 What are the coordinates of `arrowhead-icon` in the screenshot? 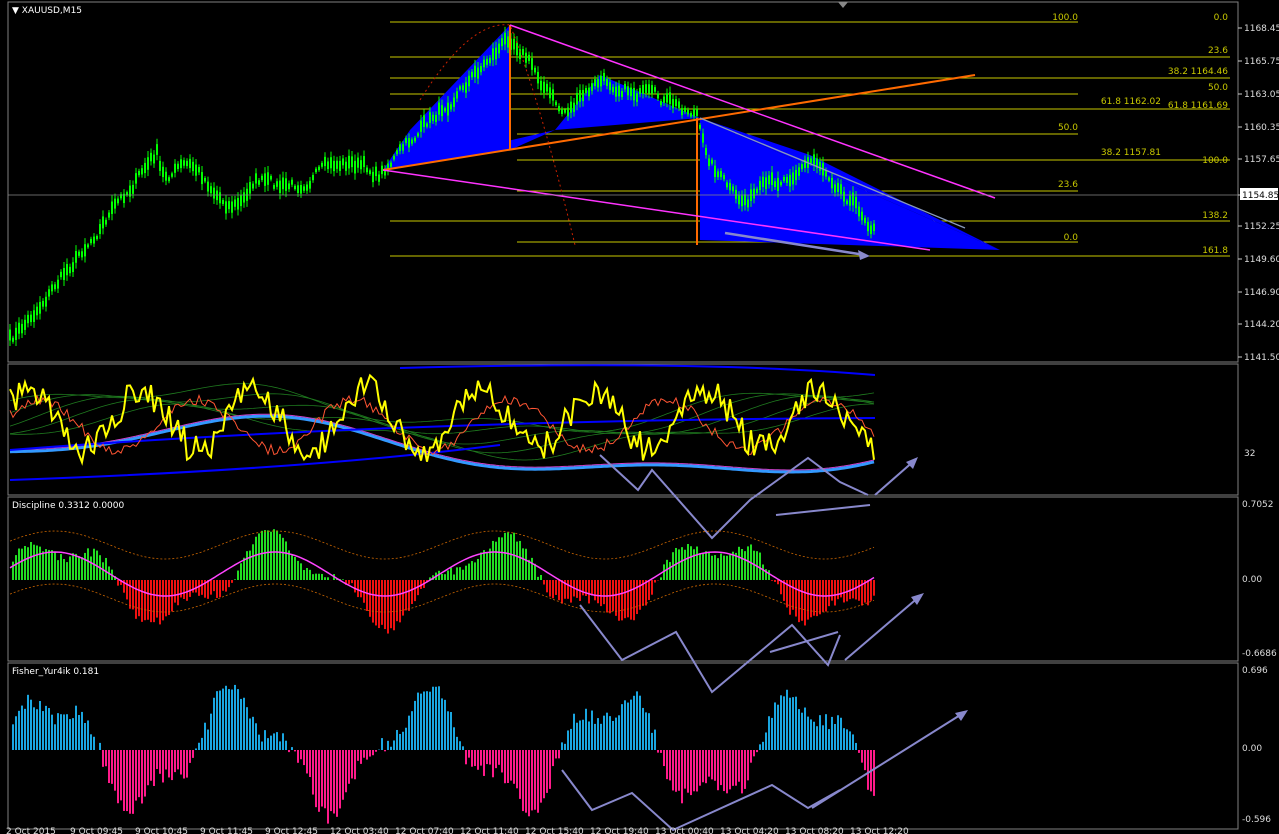 It's located at (961, 715).